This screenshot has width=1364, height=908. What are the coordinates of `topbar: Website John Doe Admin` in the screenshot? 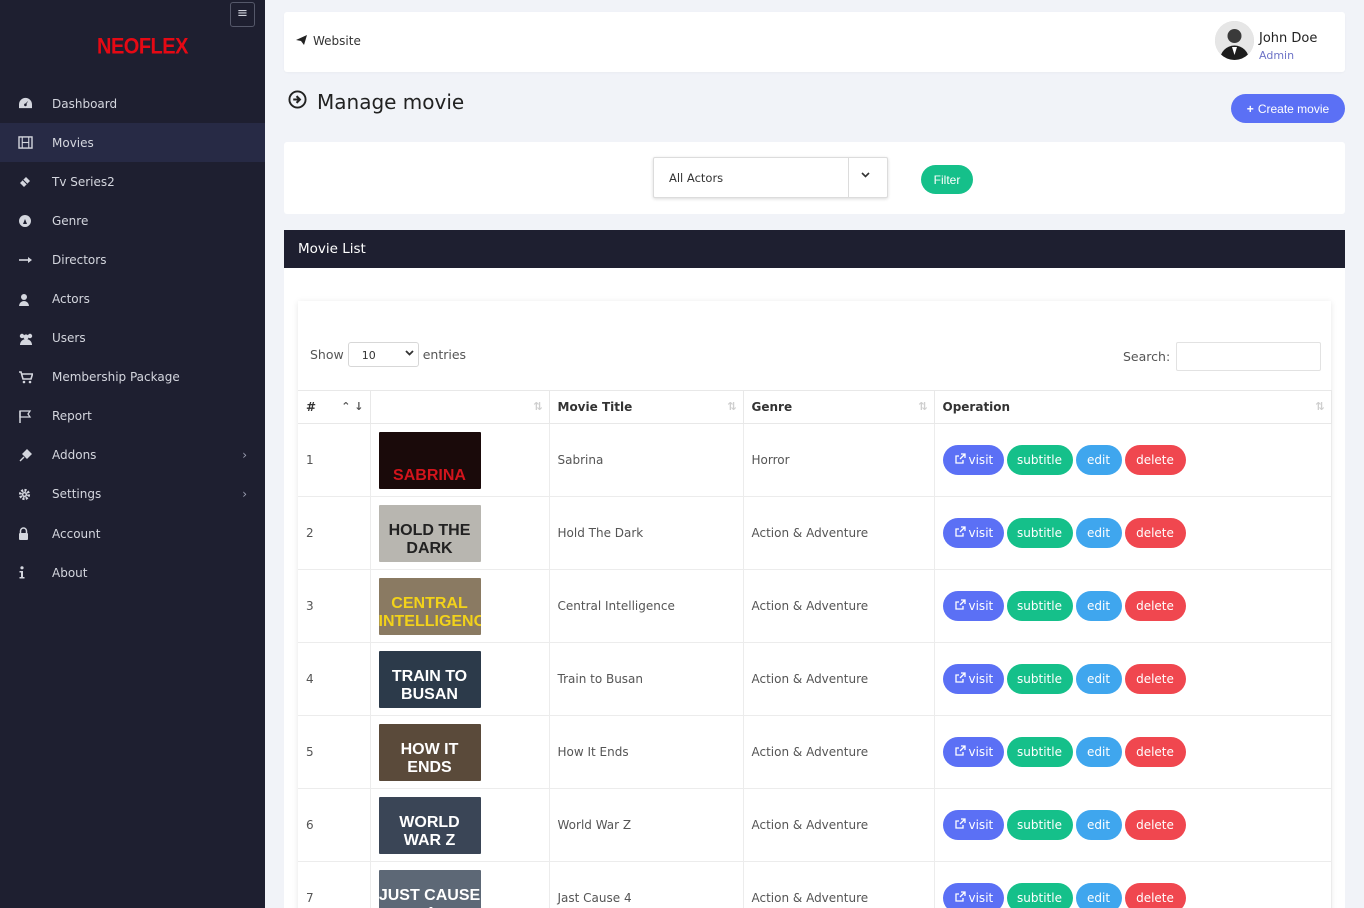 It's located at (814, 42).